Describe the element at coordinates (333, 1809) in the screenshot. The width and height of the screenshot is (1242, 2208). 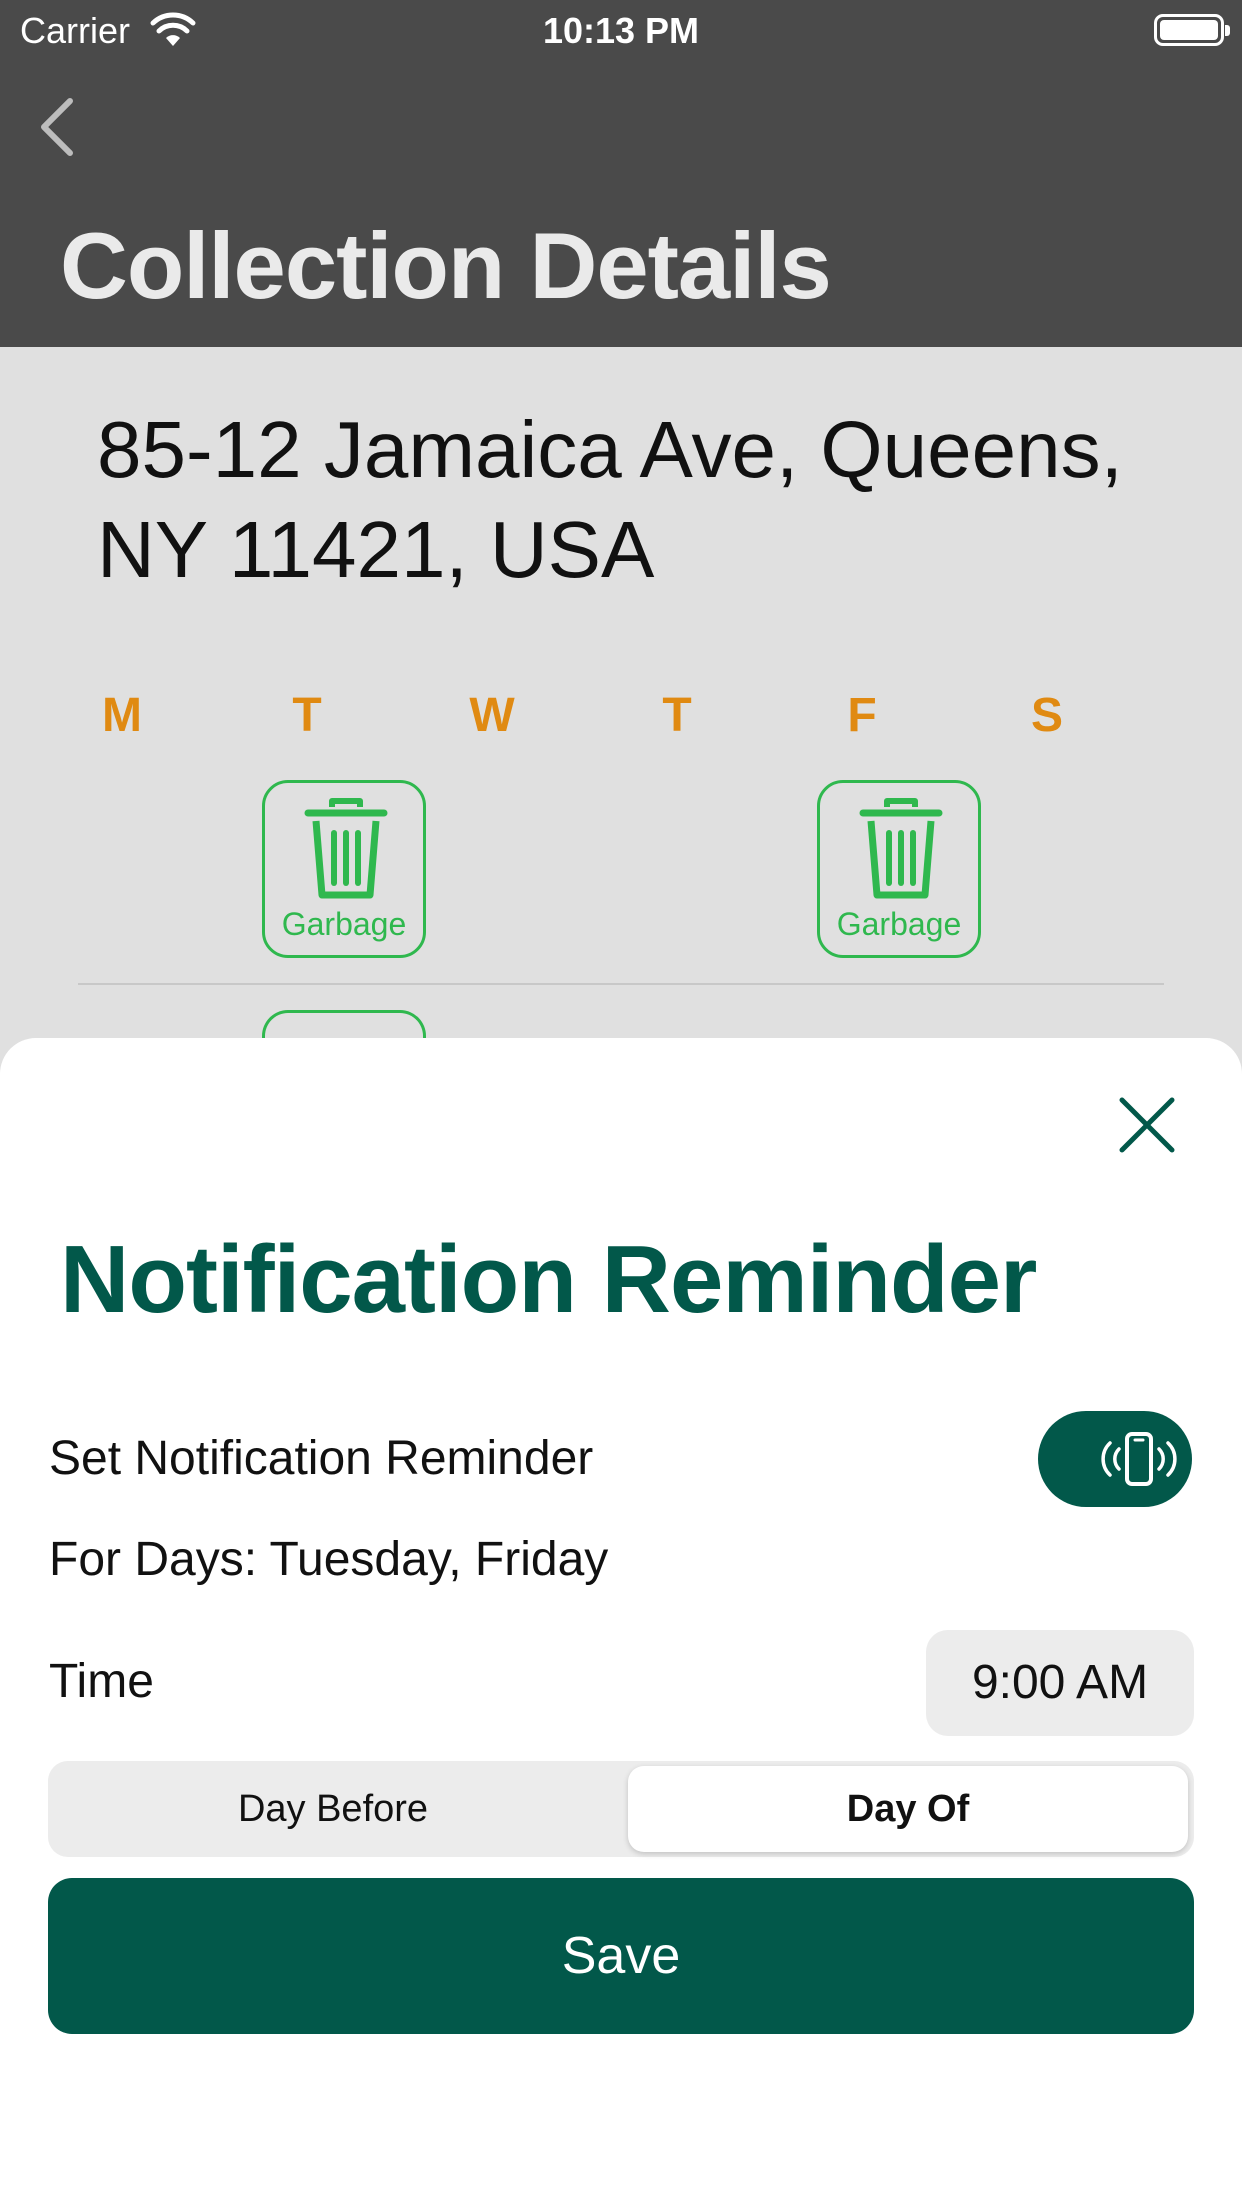
I see `segment-day-before: Day Before` at that location.